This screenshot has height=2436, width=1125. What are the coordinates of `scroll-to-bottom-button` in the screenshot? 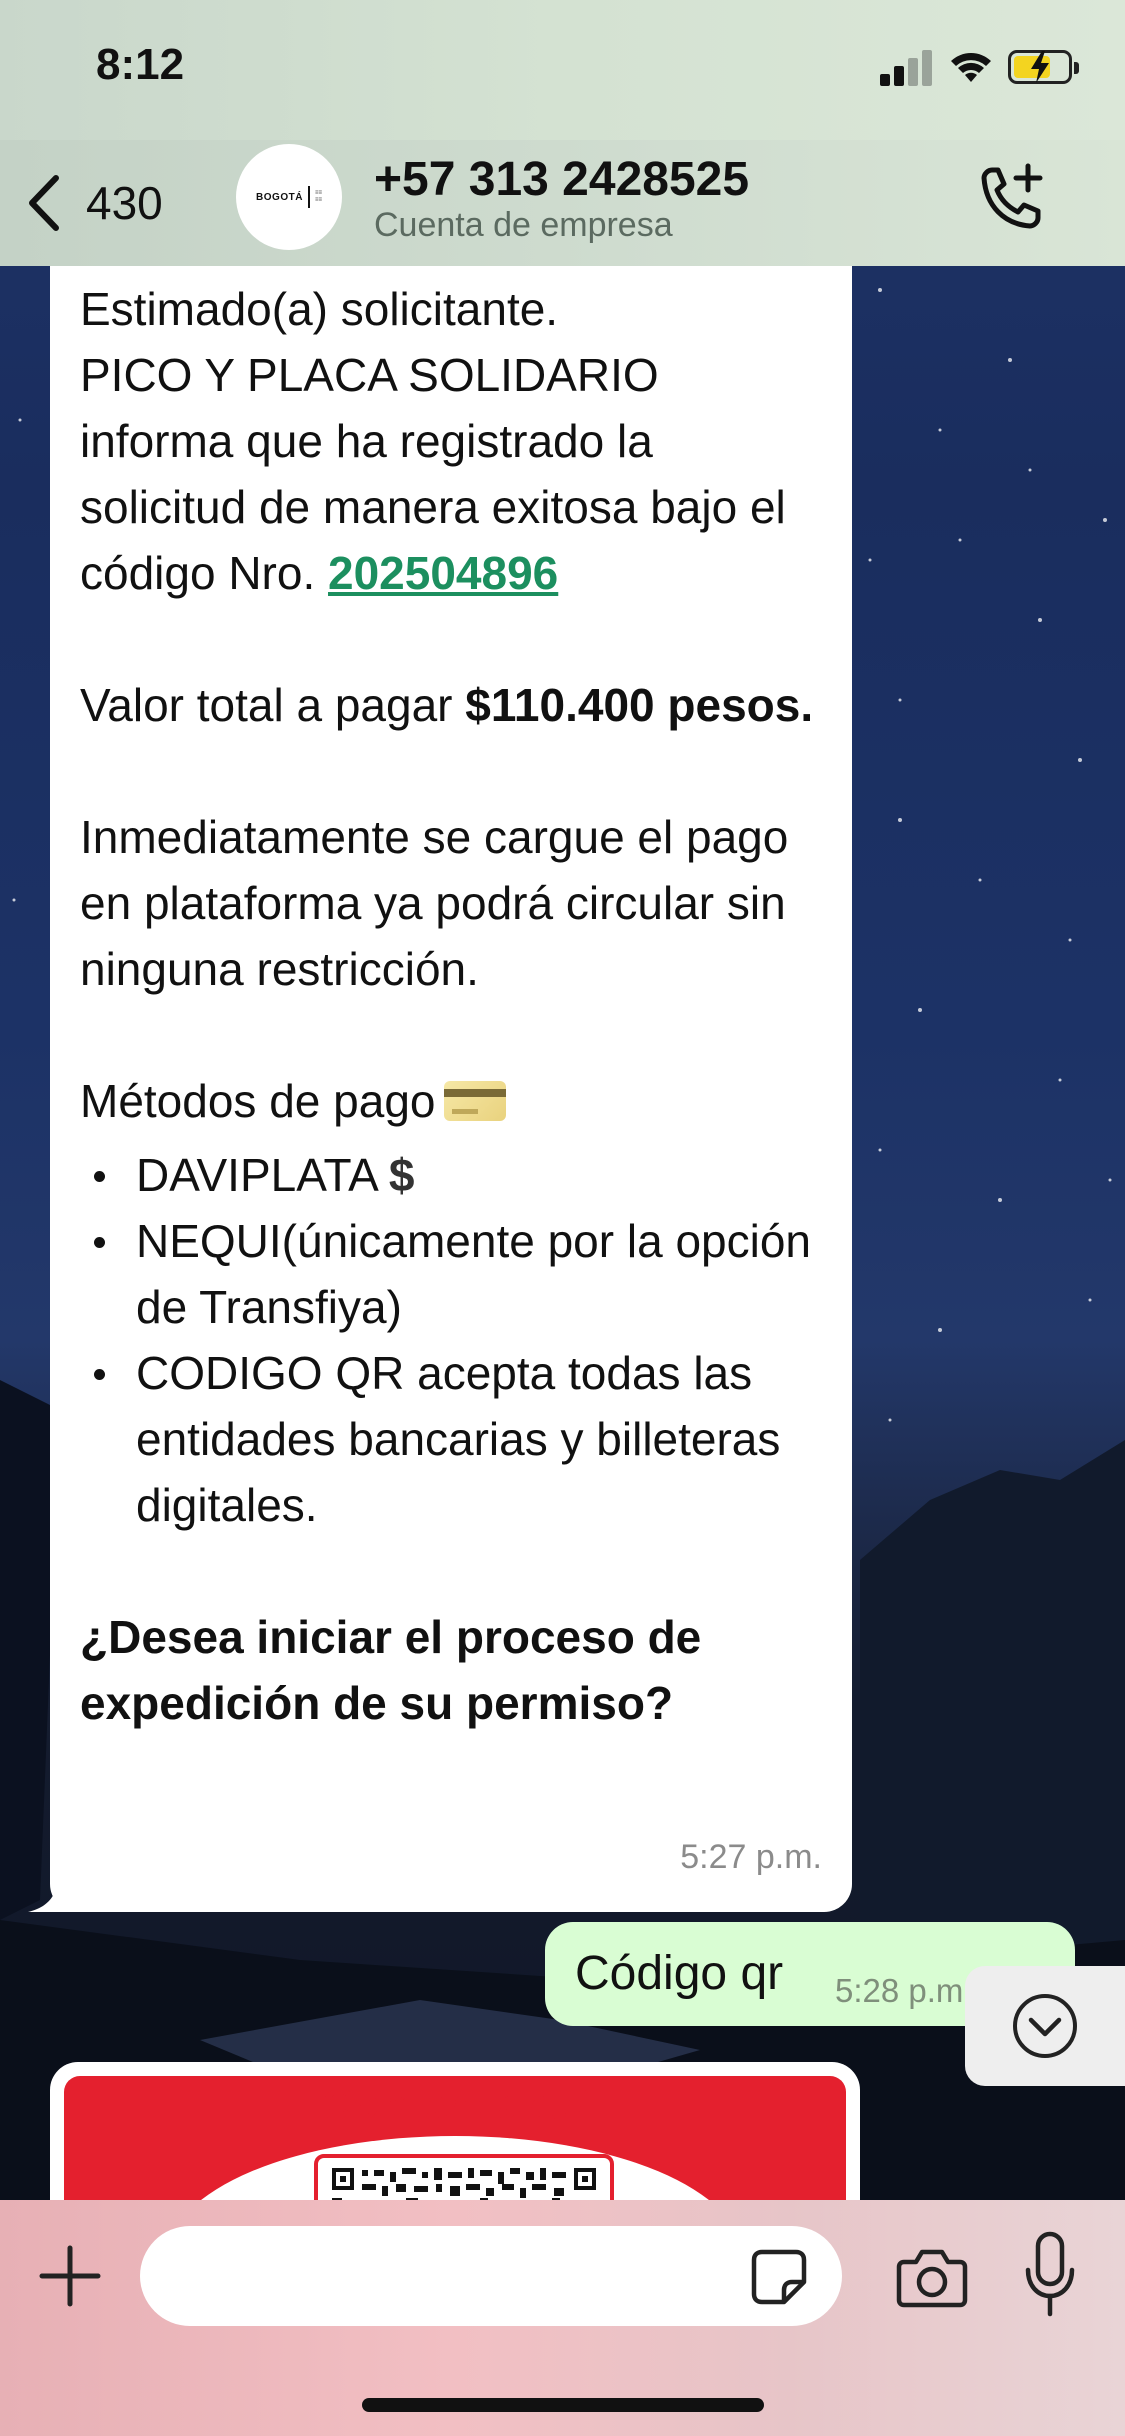 It's located at (1045, 2026).